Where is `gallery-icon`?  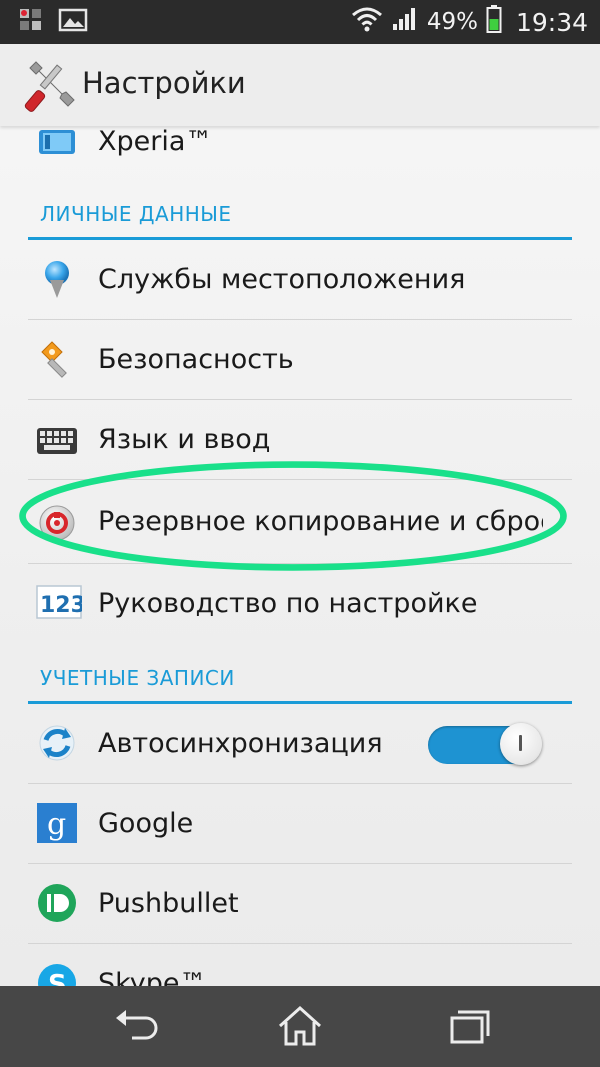
gallery-icon is located at coordinates (73, 22).